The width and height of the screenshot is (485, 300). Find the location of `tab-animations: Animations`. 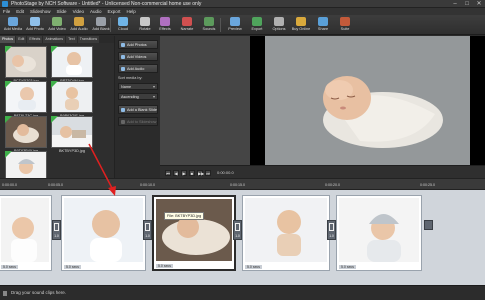

tab-animations: Animations is located at coordinates (54, 39).